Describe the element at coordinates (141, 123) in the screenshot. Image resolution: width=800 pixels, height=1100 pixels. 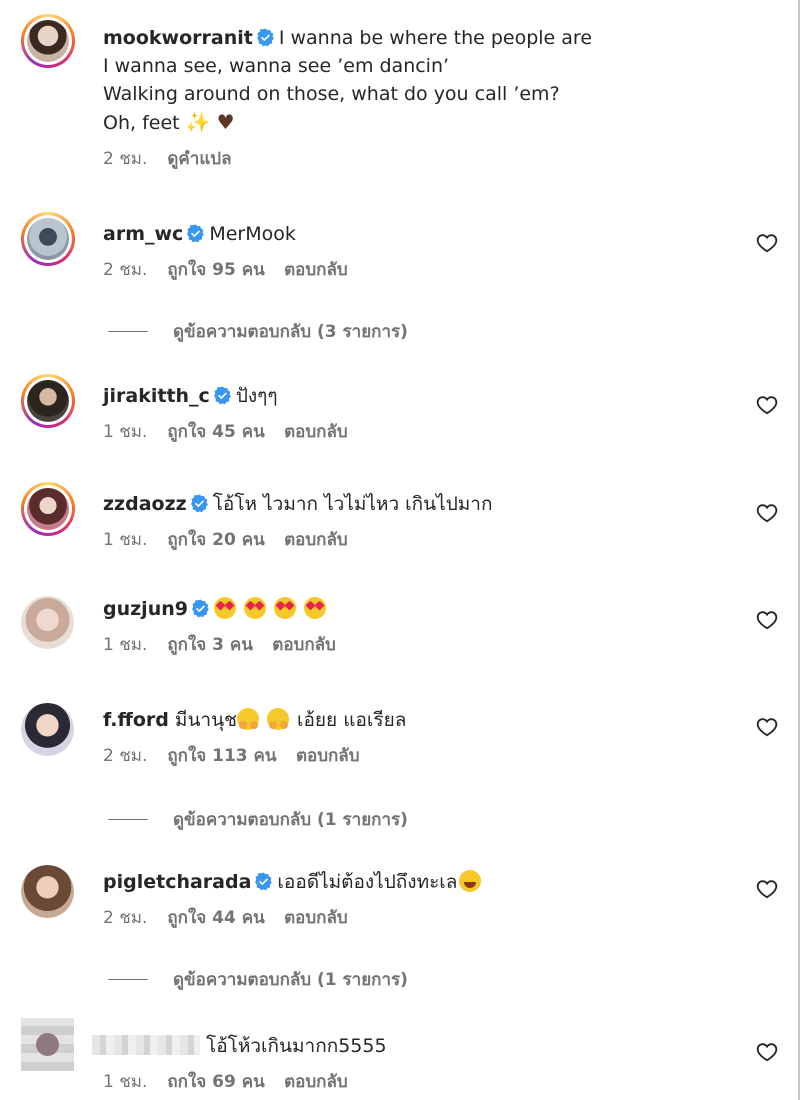
I see `caption-line-4: Oh, feet` at that location.